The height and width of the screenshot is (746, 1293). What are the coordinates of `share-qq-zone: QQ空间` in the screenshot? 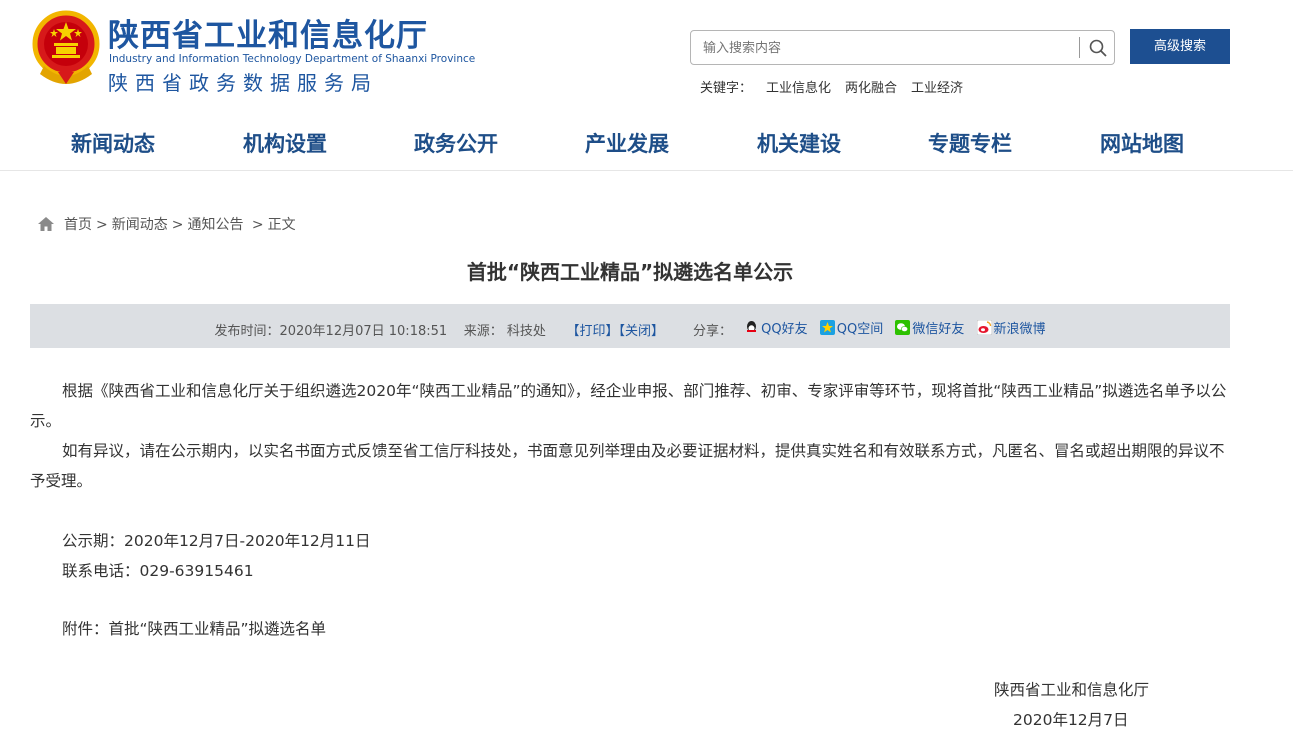 It's located at (851, 327).